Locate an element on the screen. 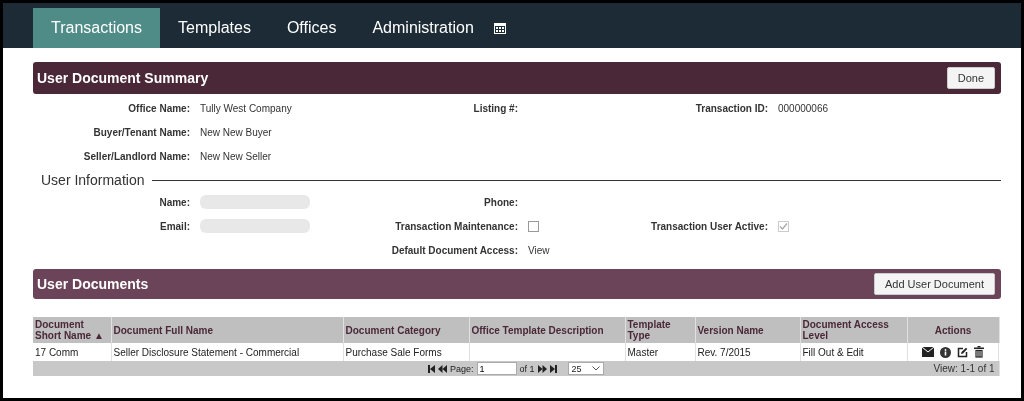 This screenshot has height=401, width=1024. table-cell: Seller Disclosure Statement - Commercial is located at coordinates (206, 352).